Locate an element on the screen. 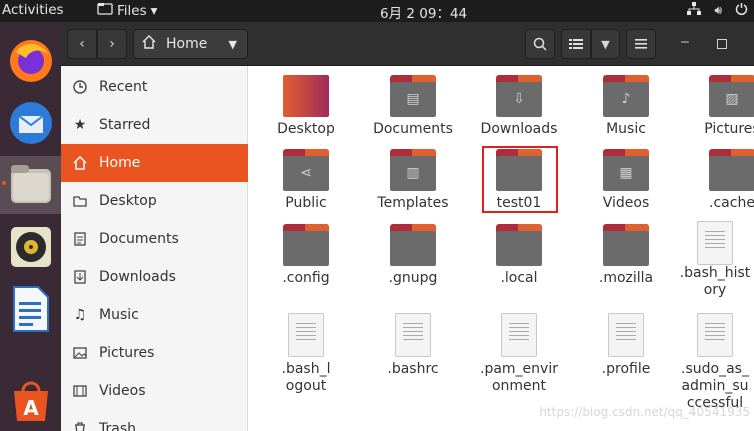 The height and width of the screenshot is (431, 754). maximize-button is located at coordinates (722, 44).